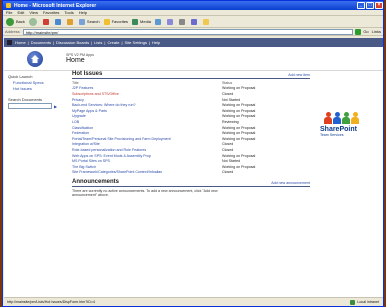  I want to click on menu-tools: Tools, so click(68, 12).